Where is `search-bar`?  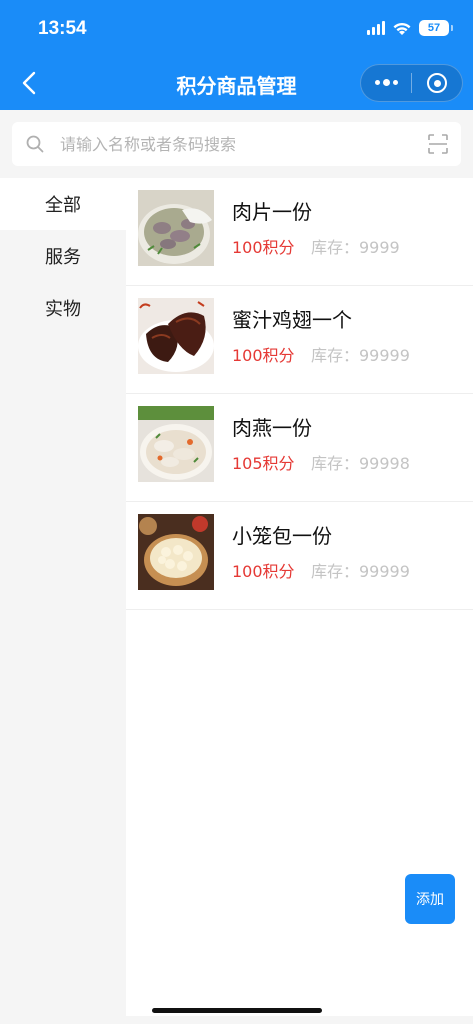 search-bar is located at coordinates (236, 144).